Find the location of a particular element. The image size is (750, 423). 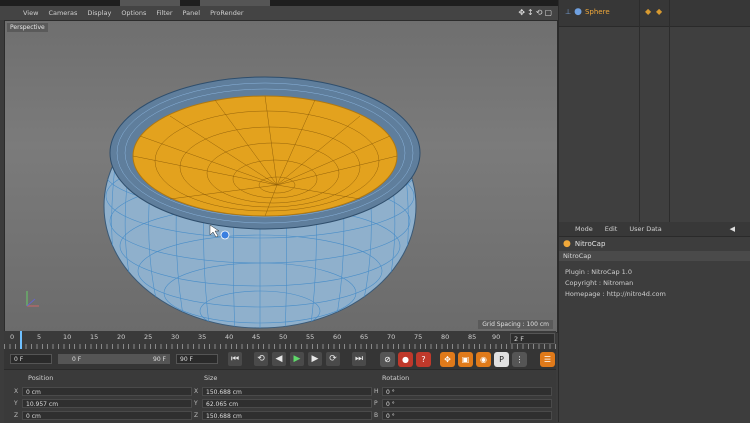

tag-icon: ◆ is located at coordinates (648, 11).